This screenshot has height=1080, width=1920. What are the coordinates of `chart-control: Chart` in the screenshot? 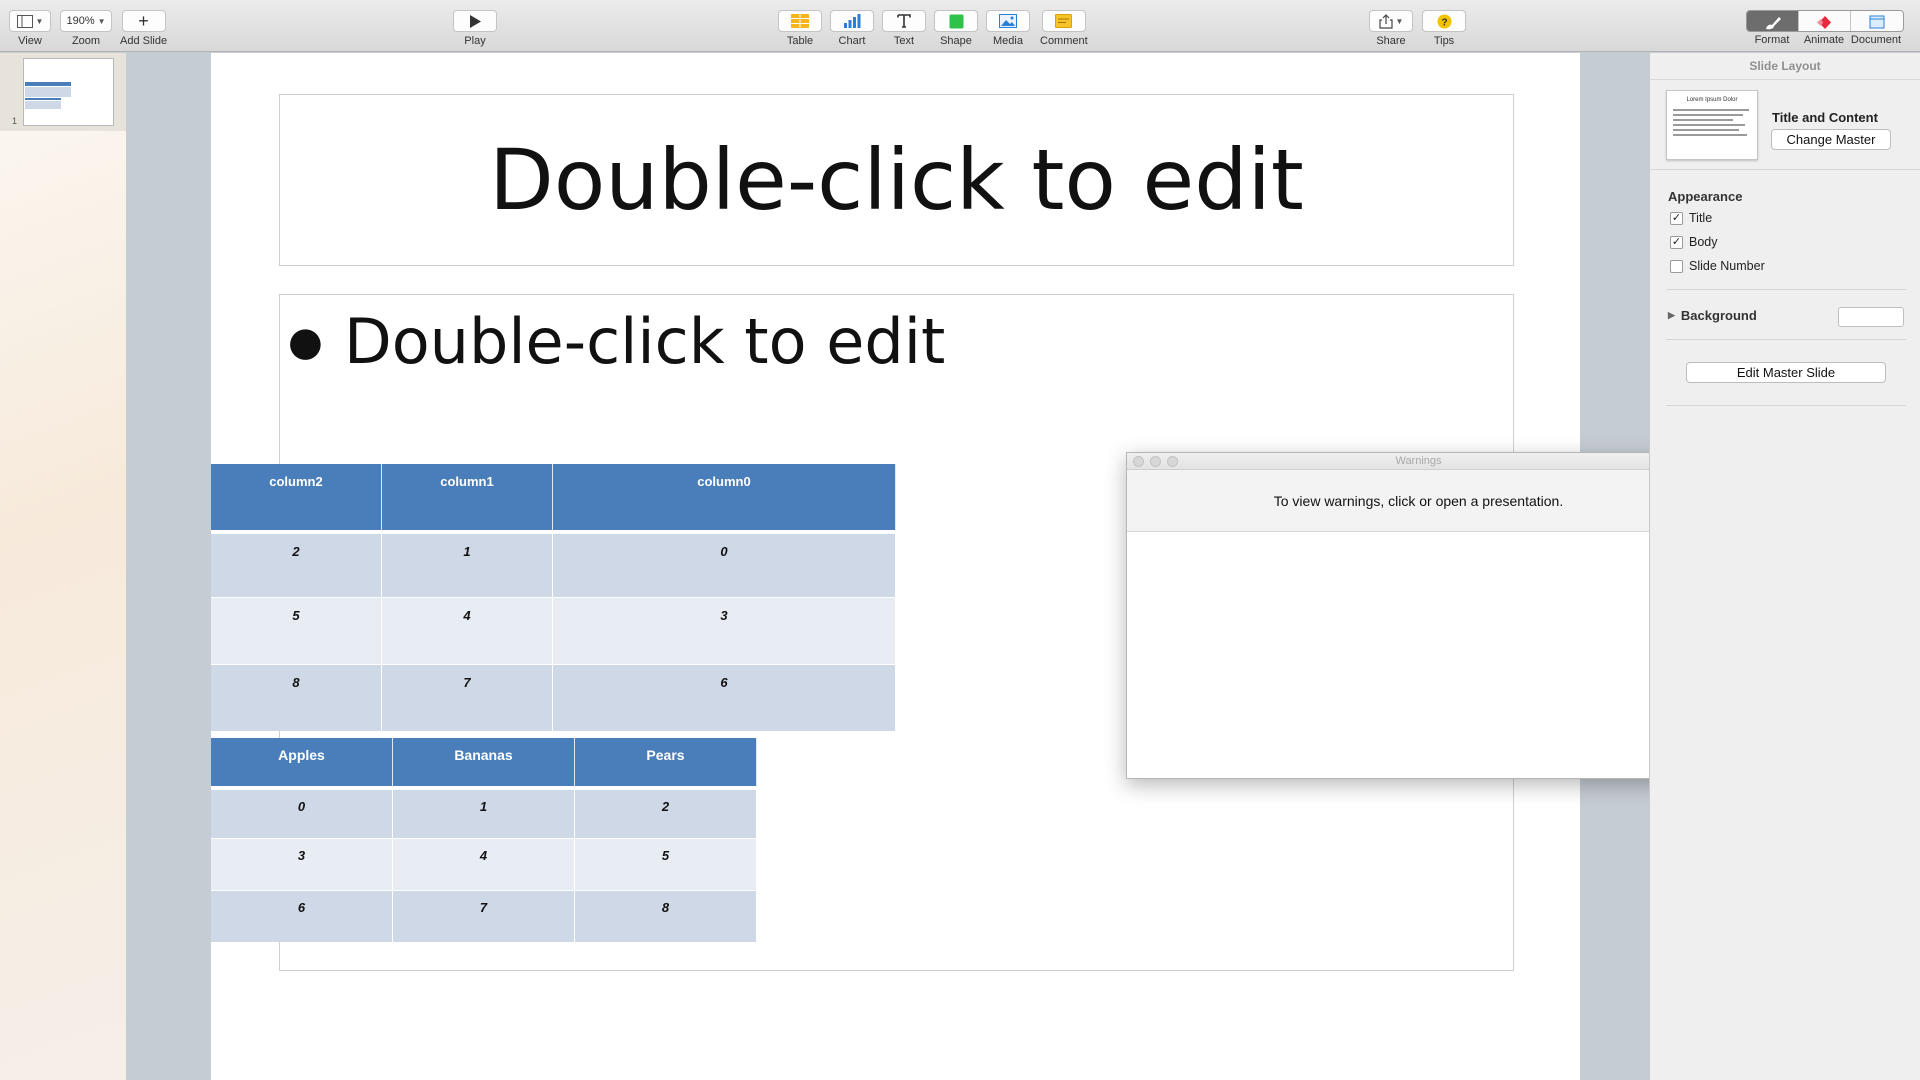 It's located at (852, 28).